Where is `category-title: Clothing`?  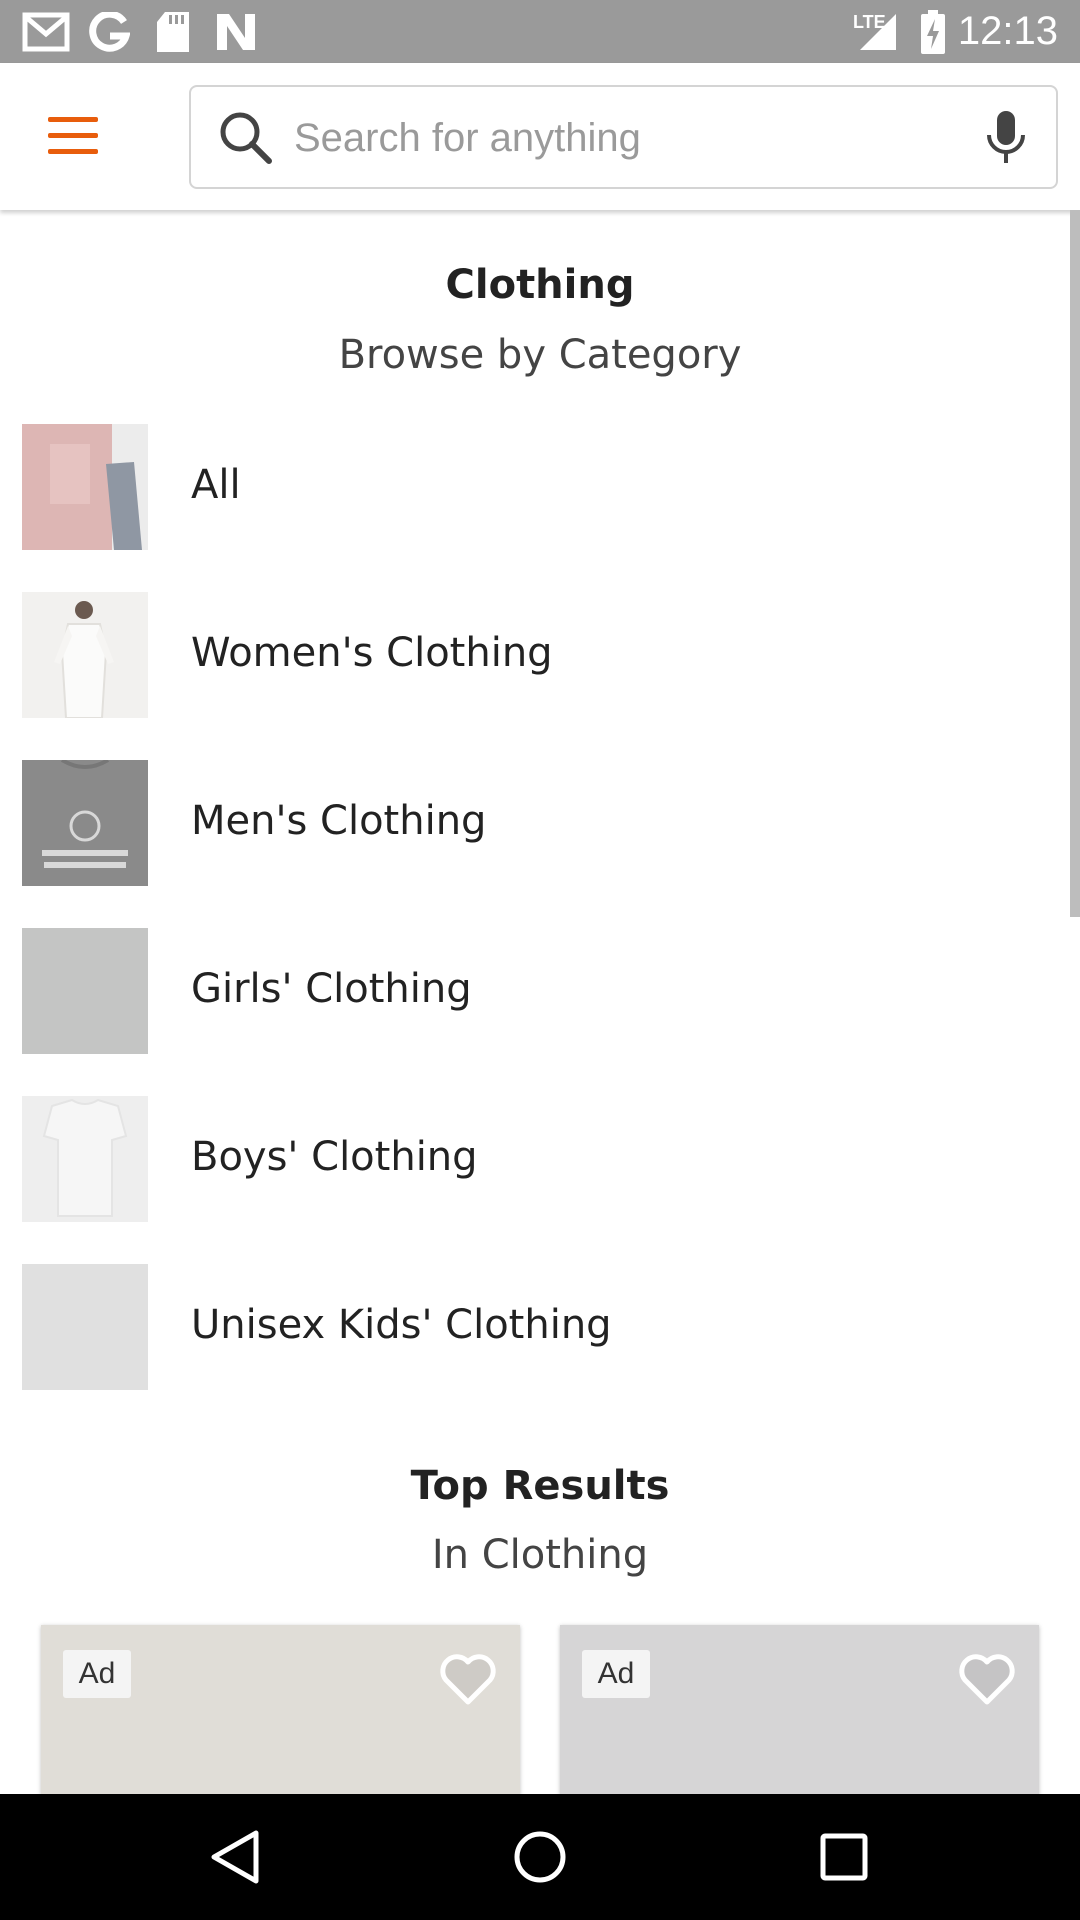
category-title: Clothing is located at coordinates (540, 285).